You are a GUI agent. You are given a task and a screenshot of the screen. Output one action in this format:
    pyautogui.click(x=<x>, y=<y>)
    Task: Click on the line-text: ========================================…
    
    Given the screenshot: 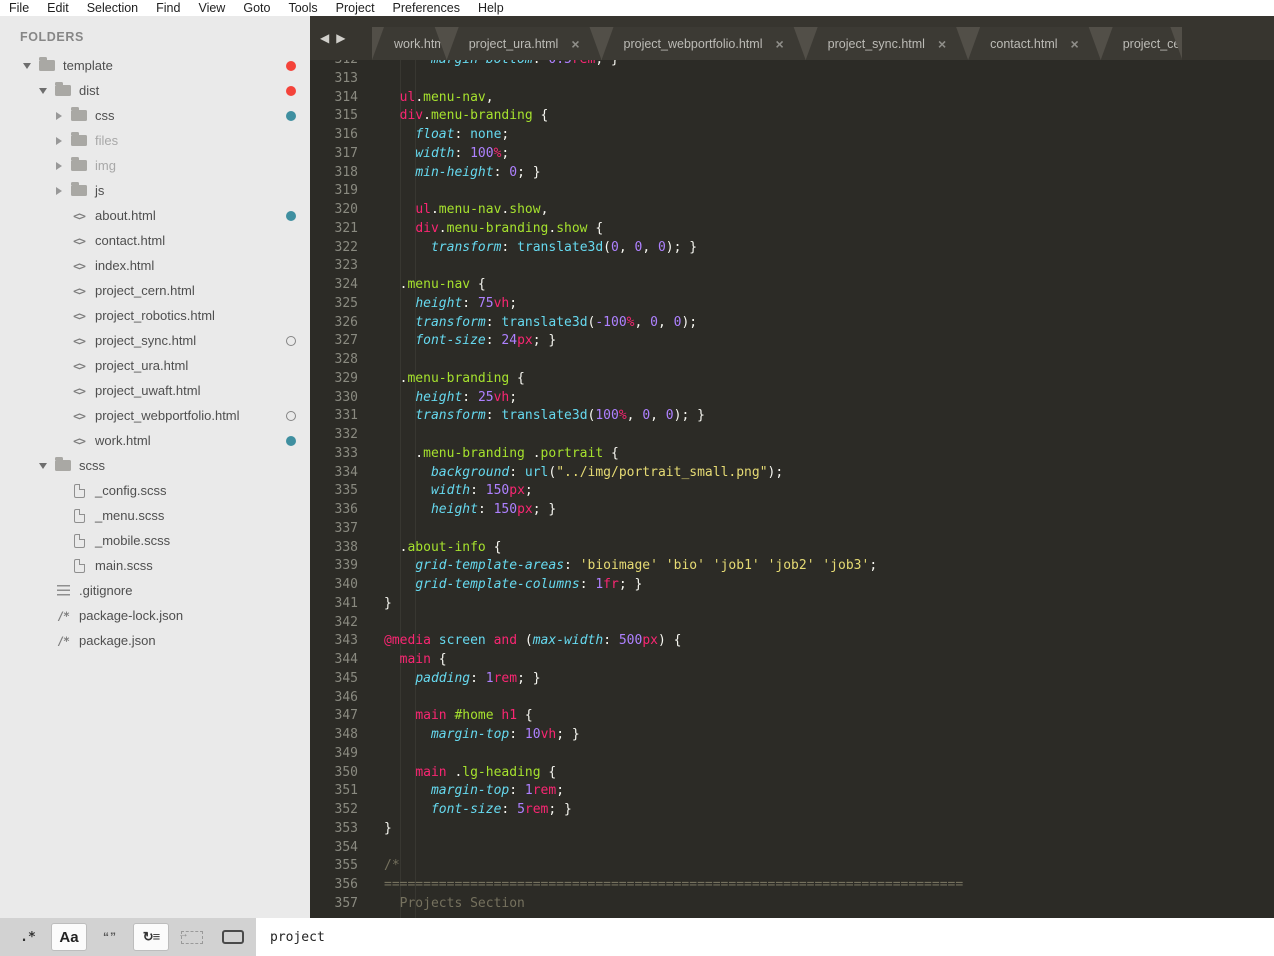 What is the action you would take?
    pyautogui.click(x=674, y=884)
    